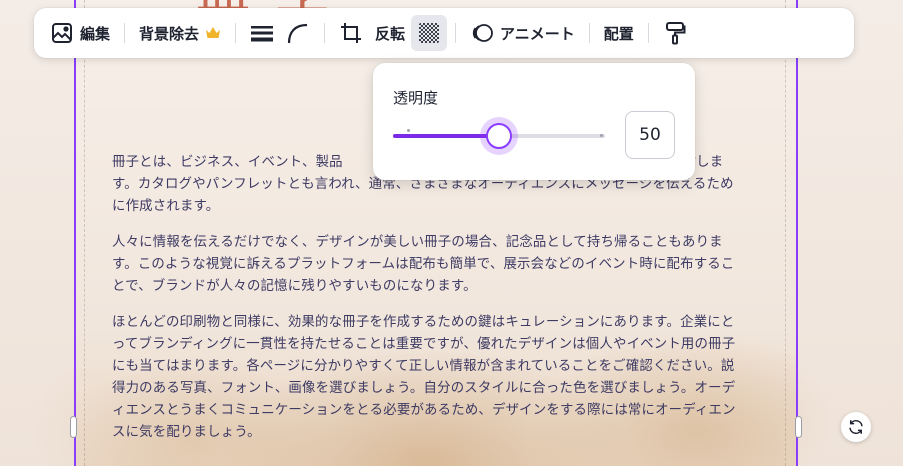 This screenshot has height=466, width=903. I want to click on flip-button: 反転, so click(390, 33).